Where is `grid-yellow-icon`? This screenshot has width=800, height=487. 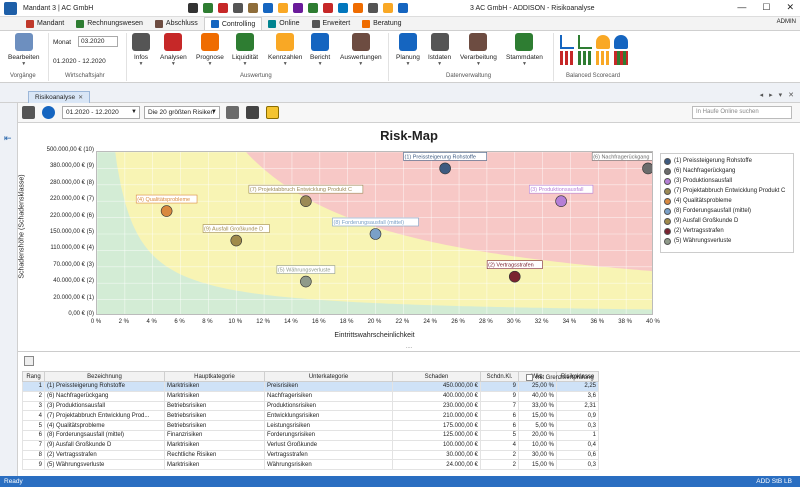
grid-yellow-icon is located at coordinates (603, 58).